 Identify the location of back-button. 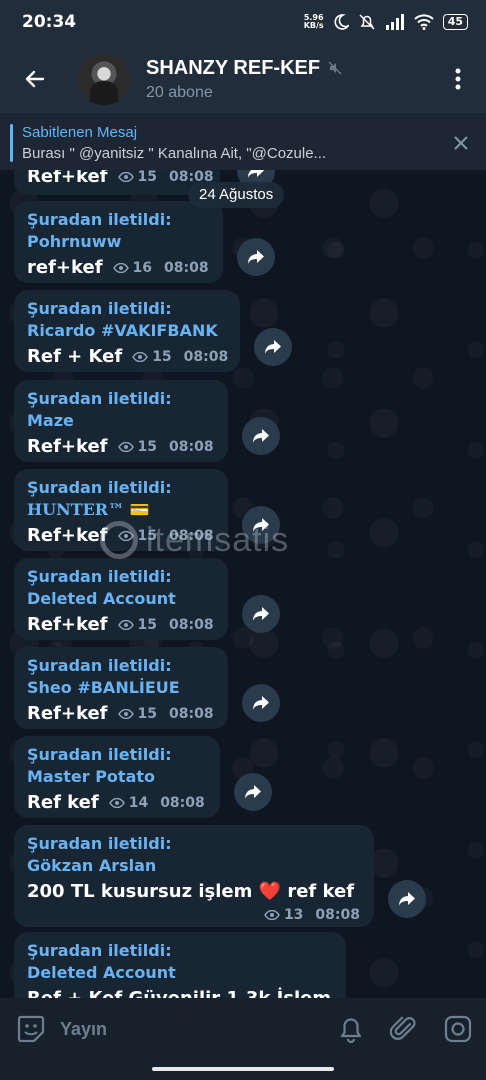
(35, 79).